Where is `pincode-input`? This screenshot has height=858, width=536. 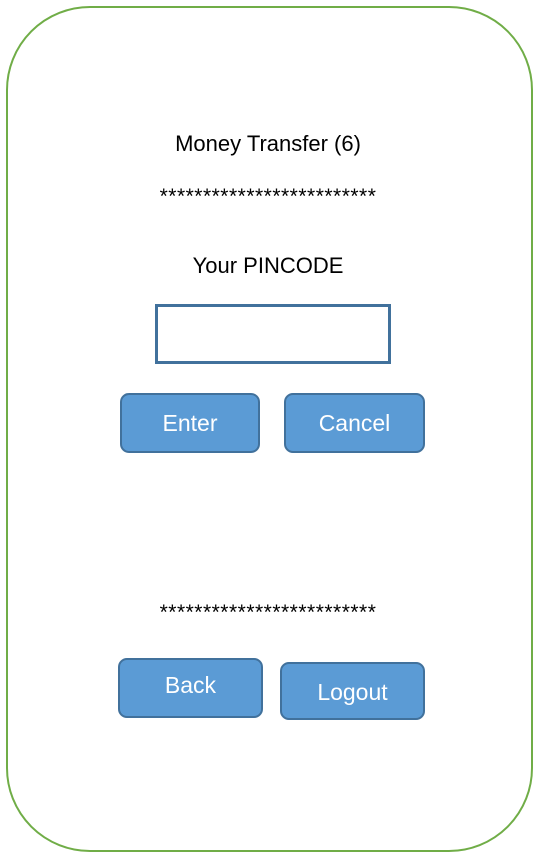
pincode-input is located at coordinates (273, 334).